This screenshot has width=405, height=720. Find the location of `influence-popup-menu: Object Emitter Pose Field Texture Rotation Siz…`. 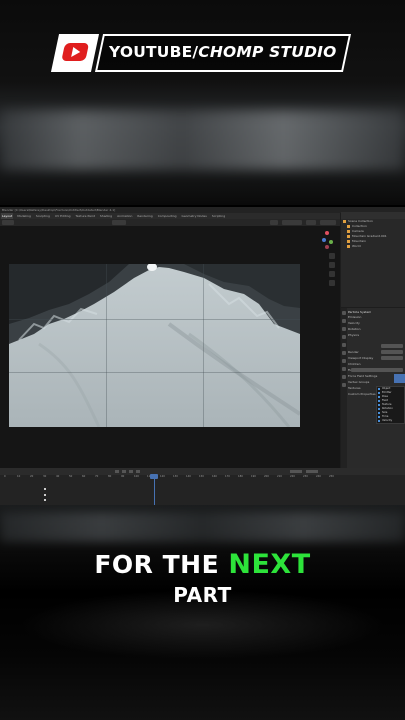

influence-popup-menu: Object Emitter Pose Field Texture Rotation Siz… is located at coordinates (390, 405).